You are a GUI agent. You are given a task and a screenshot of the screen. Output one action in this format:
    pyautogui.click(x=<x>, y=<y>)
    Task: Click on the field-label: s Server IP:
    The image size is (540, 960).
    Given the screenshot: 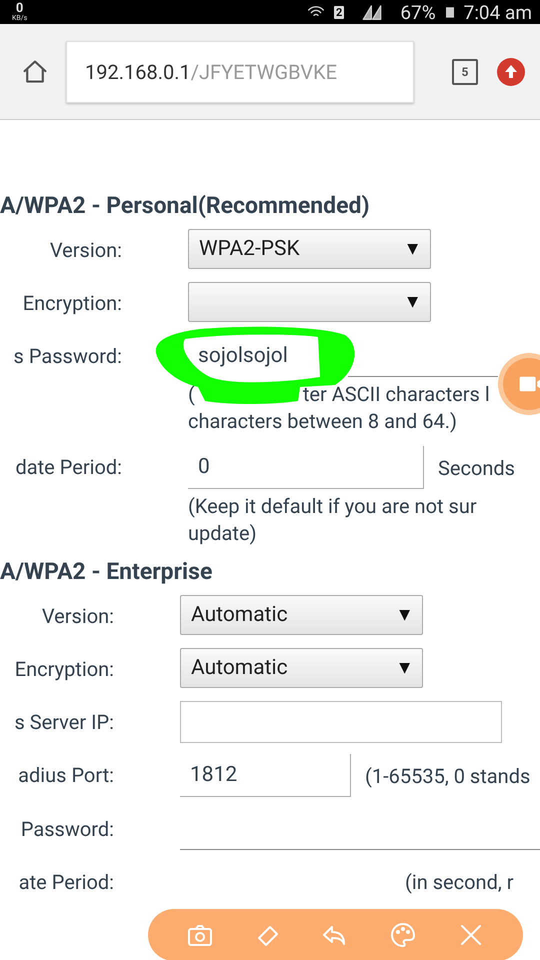 What is the action you would take?
    pyautogui.click(x=64, y=722)
    